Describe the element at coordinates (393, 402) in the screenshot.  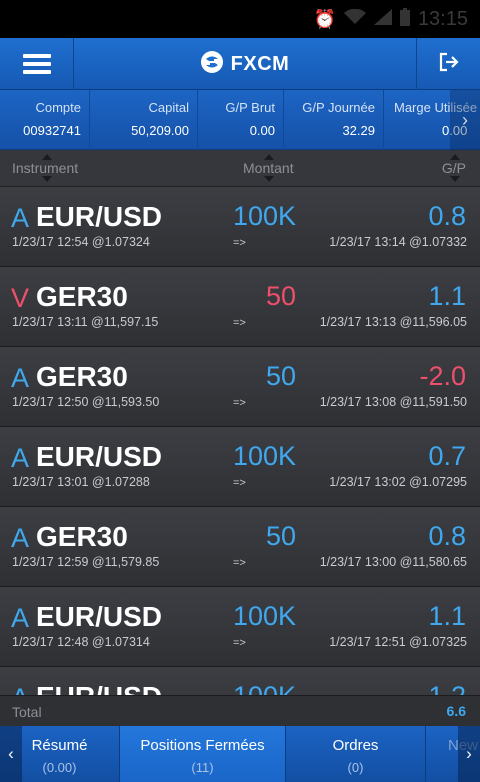
I see `close-info: 1/23/17 13:08 @11,591.50` at that location.